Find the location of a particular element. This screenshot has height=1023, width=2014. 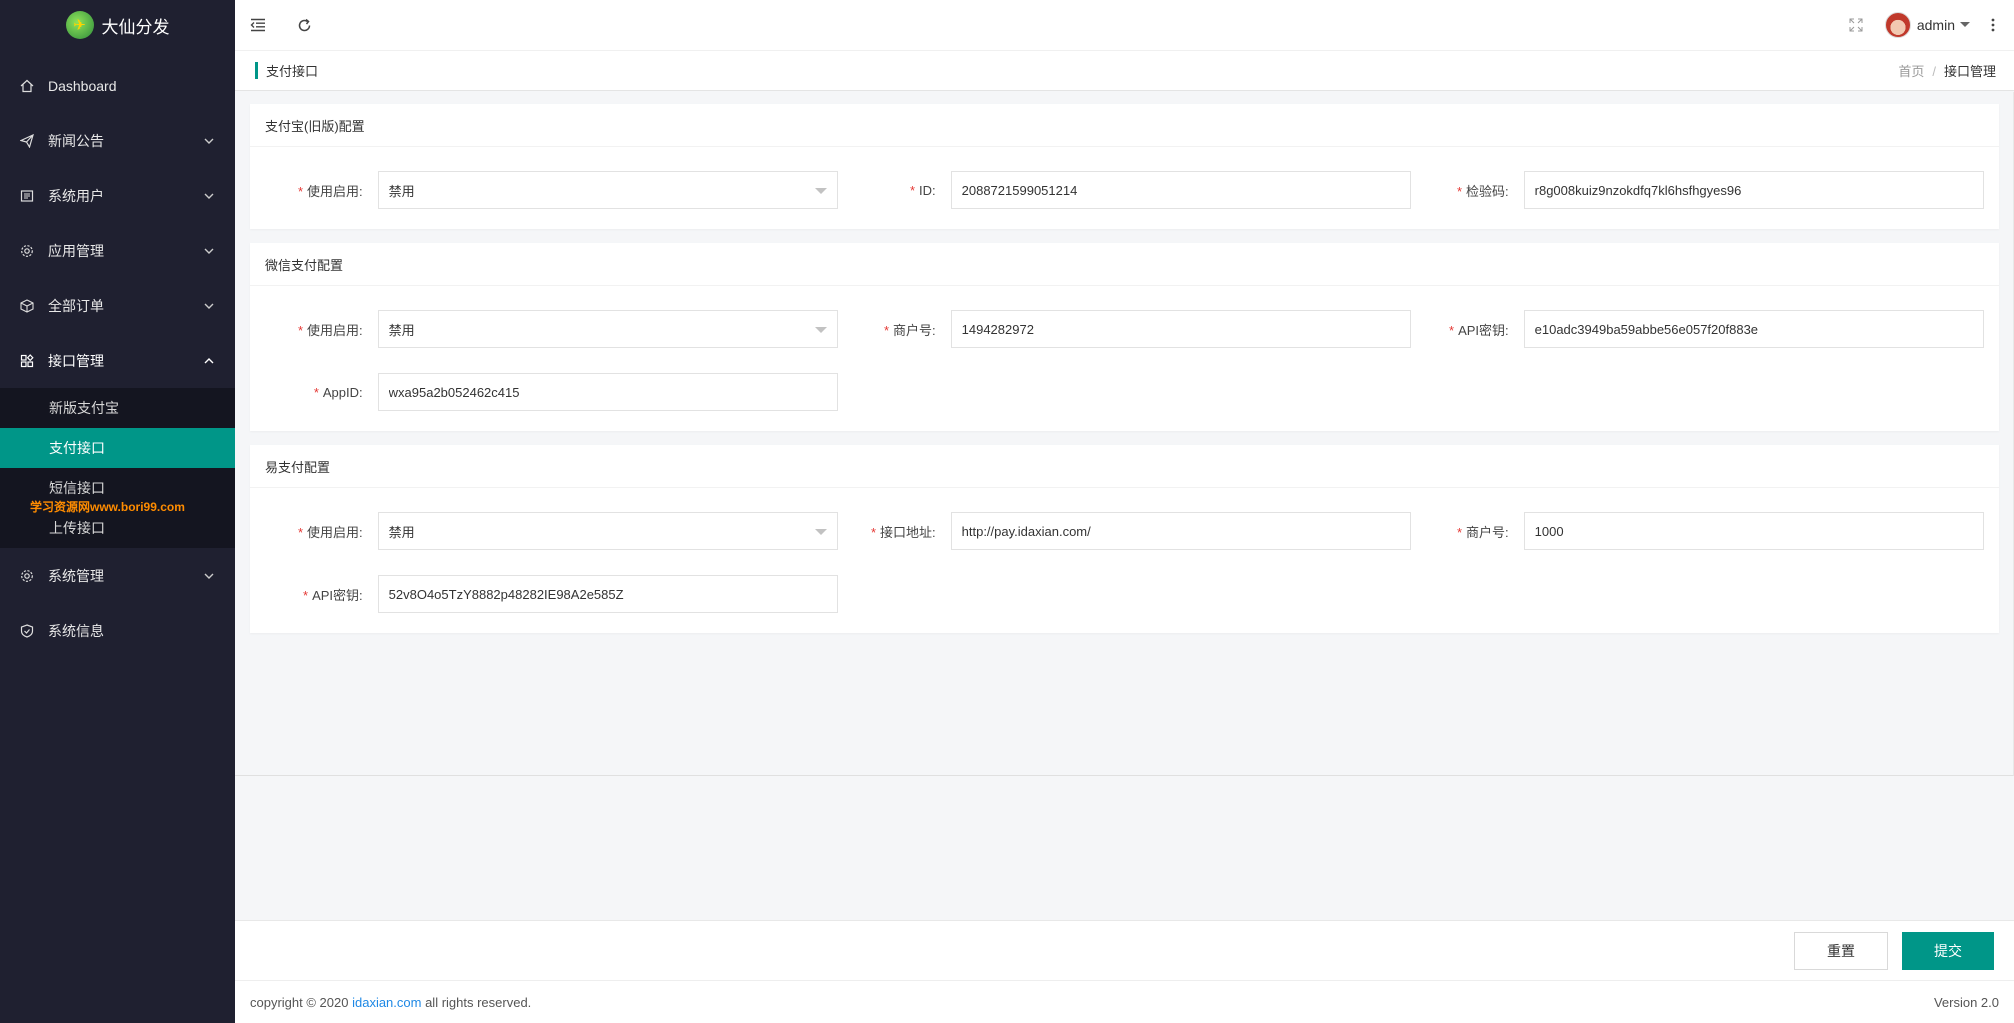

chevron-up-icon is located at coordinates (209, 360).